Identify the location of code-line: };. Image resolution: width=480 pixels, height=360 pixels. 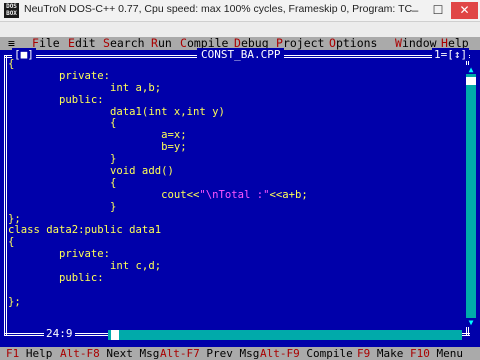
(236, 302).